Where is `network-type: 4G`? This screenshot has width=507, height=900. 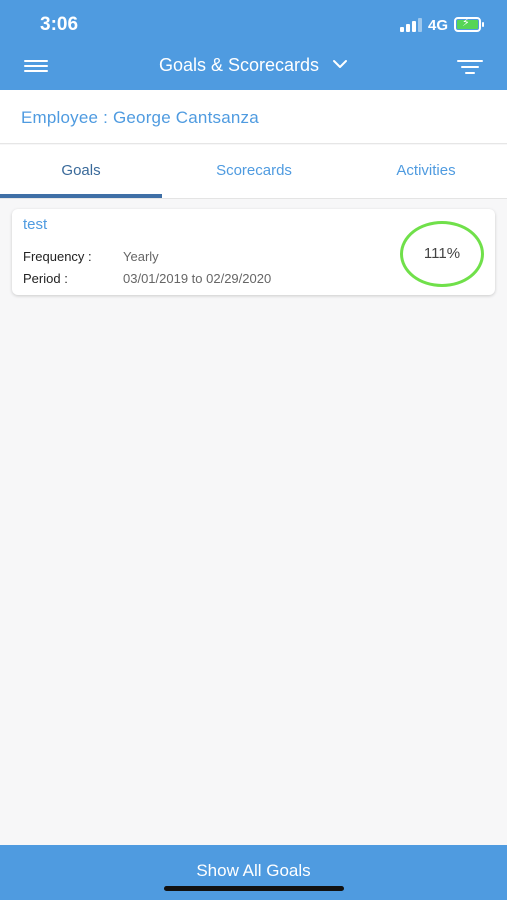 network-type: 4G is located at coordinates (438, 25).